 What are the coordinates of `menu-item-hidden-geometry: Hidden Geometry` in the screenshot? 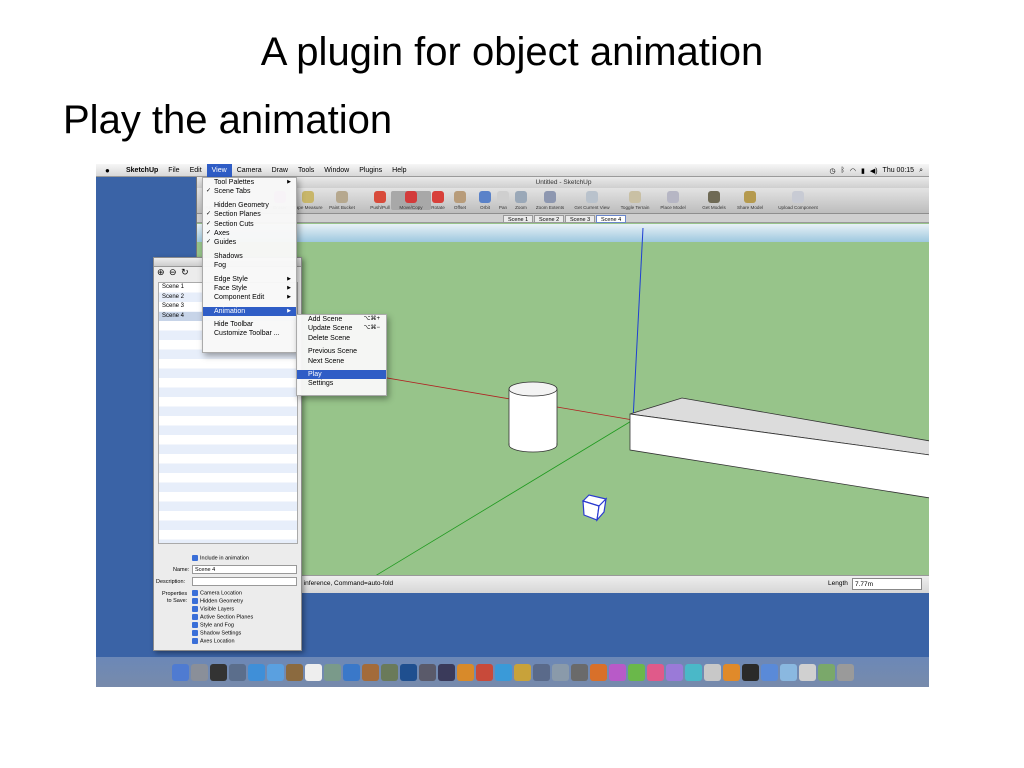 It's located at (249, 205).